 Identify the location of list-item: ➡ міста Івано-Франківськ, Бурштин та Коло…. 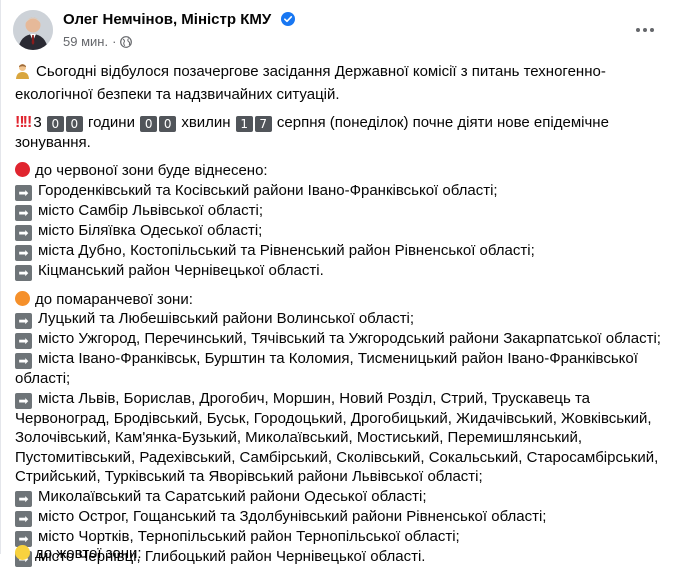
(341, 359).